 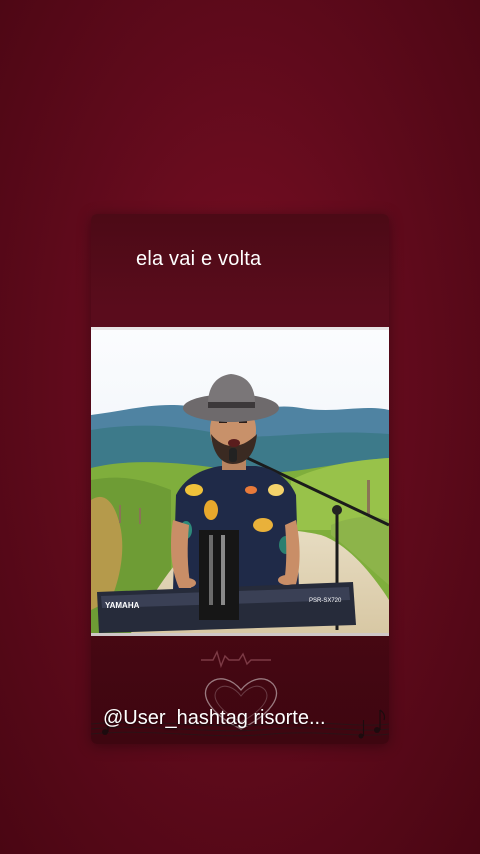 What do you see at coordinates (199, 259) in the screenshot?
I see `top-caption: ela vai e volta` at bounding box center [199, 259].